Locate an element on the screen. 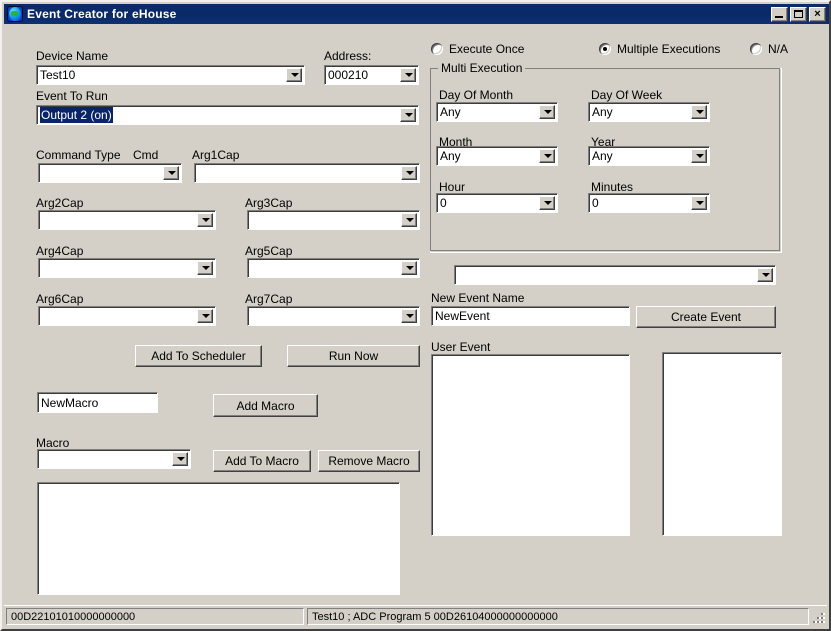 This screenshot has width=831, height=631. globe-icon is located at coordinates (15, 14).